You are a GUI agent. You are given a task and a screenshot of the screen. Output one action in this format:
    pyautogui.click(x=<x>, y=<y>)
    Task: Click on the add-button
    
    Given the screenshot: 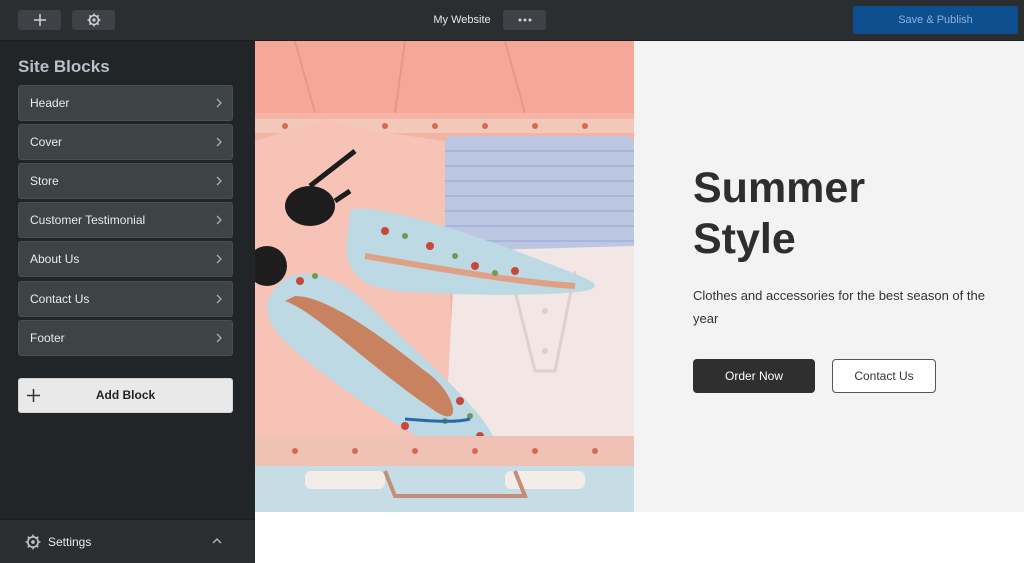 What is the action you would take?
    pyautogui.click(x=39, y=20)
    